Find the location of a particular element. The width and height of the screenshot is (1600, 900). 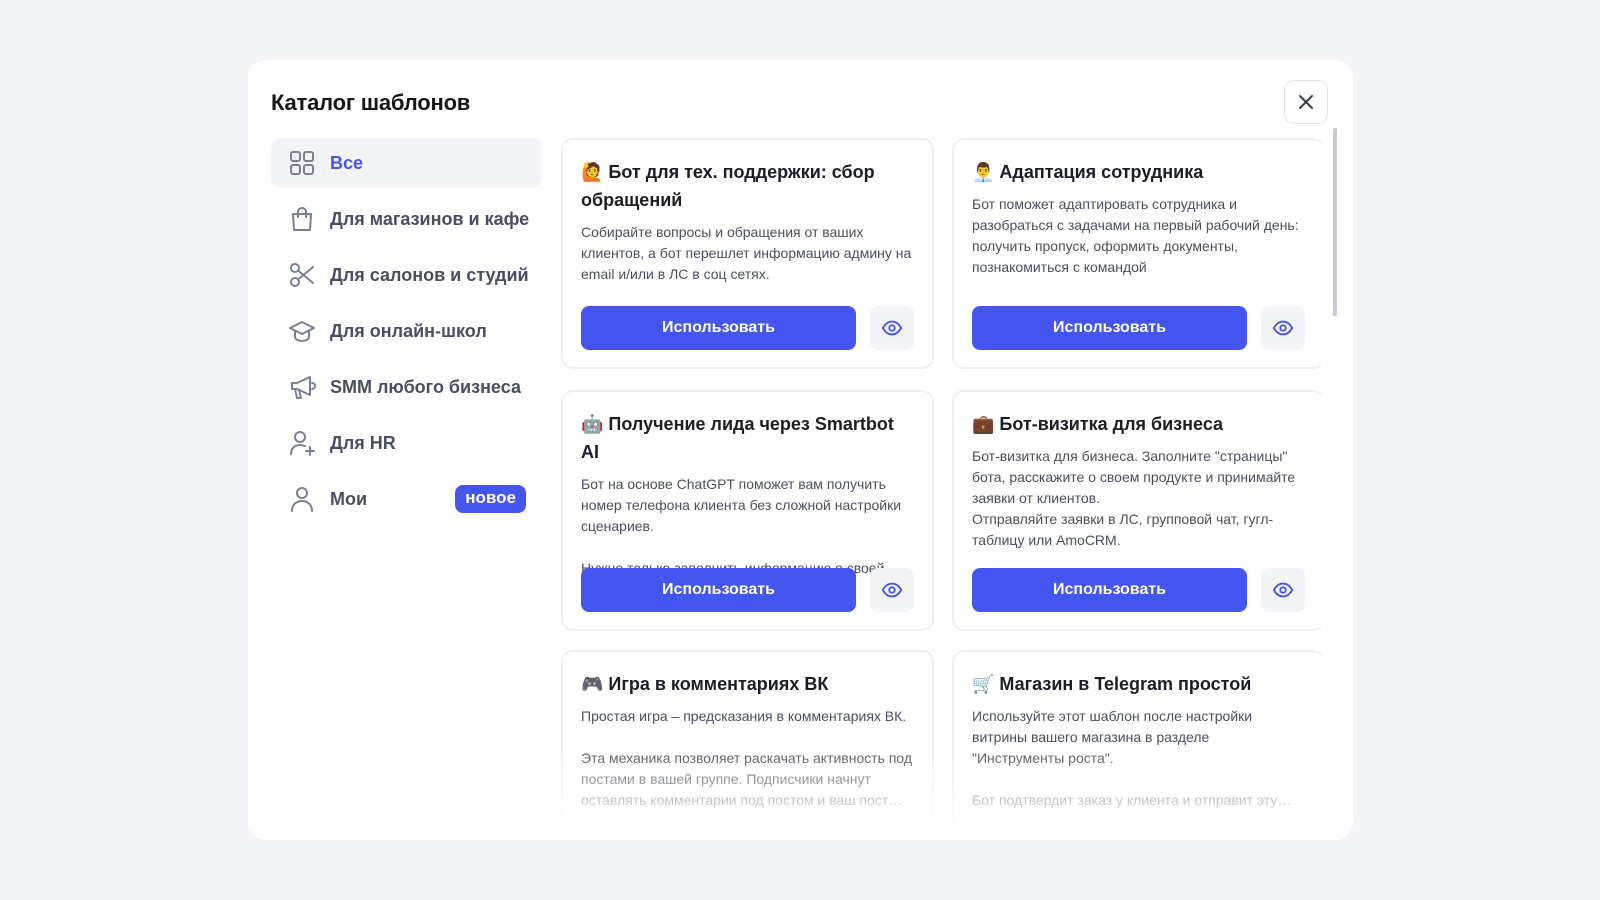

sidebar-item-shops-cafes: Для магазинов и кафе is located at coordinates (406, 219).